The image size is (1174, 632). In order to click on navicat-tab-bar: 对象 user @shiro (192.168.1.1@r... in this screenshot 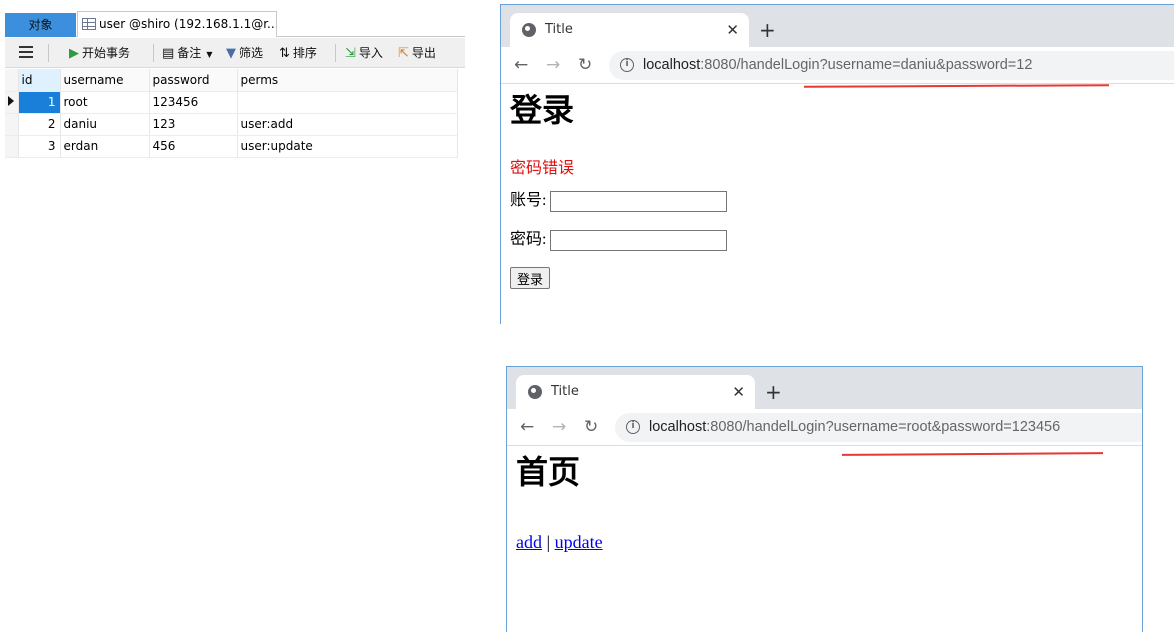, I will do `click(235, 23)`.